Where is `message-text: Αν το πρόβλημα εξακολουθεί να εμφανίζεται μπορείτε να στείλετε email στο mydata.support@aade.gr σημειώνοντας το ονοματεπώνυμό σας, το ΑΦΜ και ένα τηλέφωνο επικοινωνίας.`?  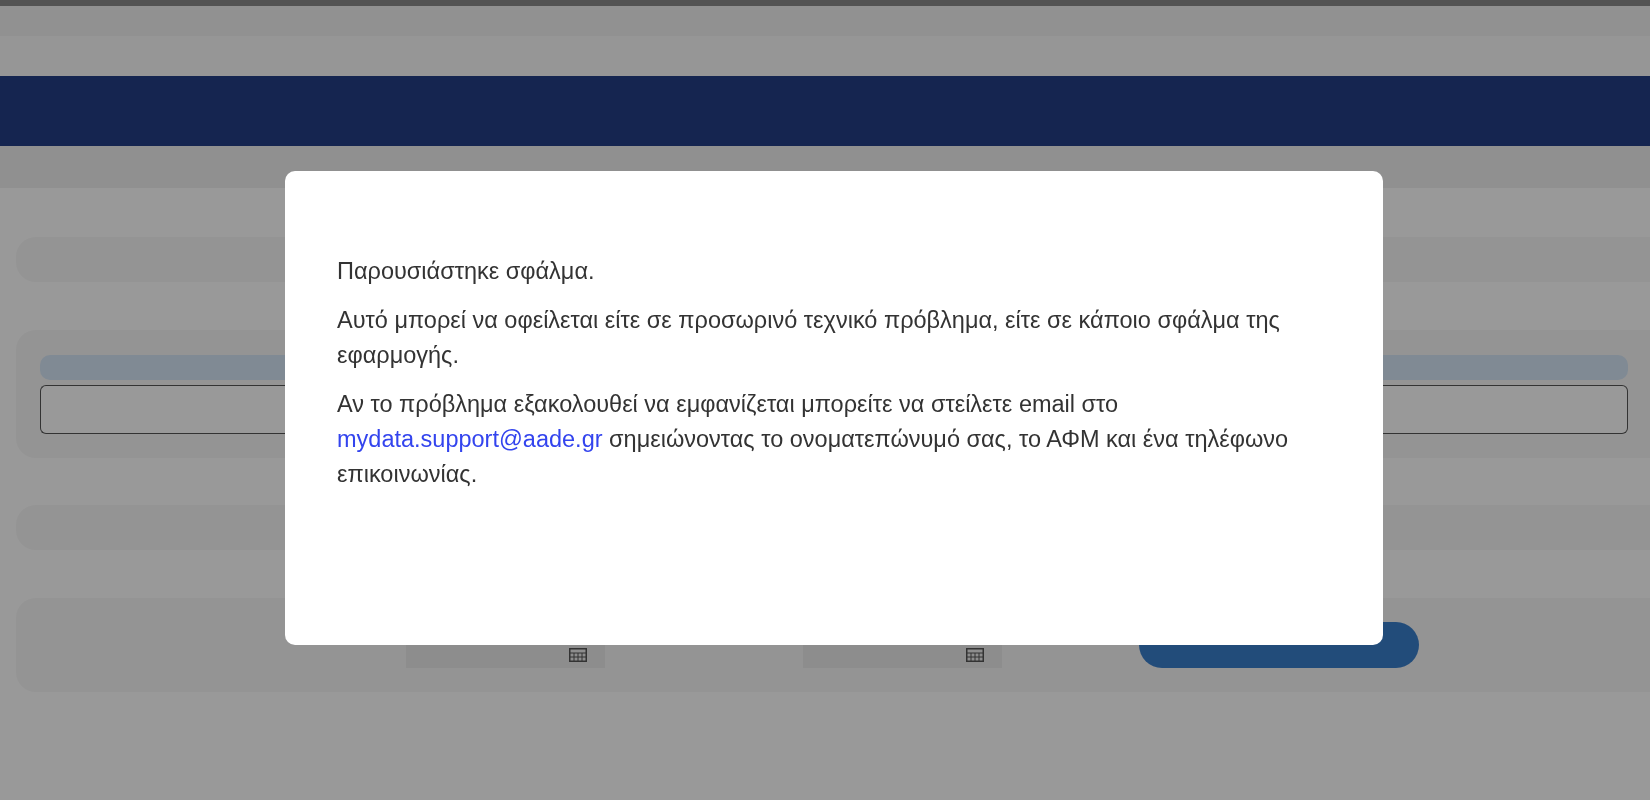
message-text: Αν το πρόβλημα εξακολουθεί να εμφανίζεται μπορείτε να στείλετε email στο mydata.support@aade.gr σημειώνοντας το ονοματεπώνυμό σας, το ΑΦΜ και ένα τηλέφωνο επικοινωνίας. is located at coordinates (813, 439).